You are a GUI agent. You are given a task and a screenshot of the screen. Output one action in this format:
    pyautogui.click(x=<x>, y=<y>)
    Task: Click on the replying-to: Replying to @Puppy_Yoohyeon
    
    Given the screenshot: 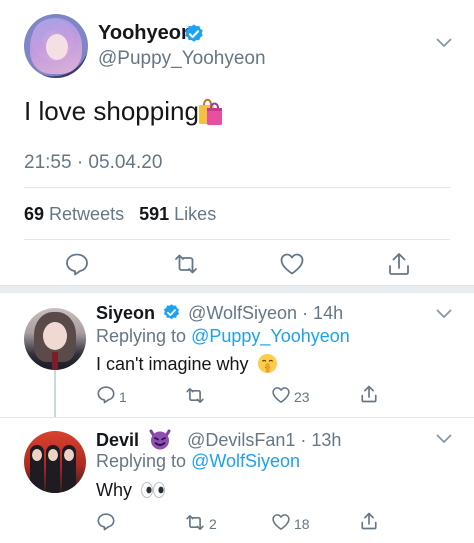 What is the action you would take?
    pyautogui.click(x=223, y=336)
    